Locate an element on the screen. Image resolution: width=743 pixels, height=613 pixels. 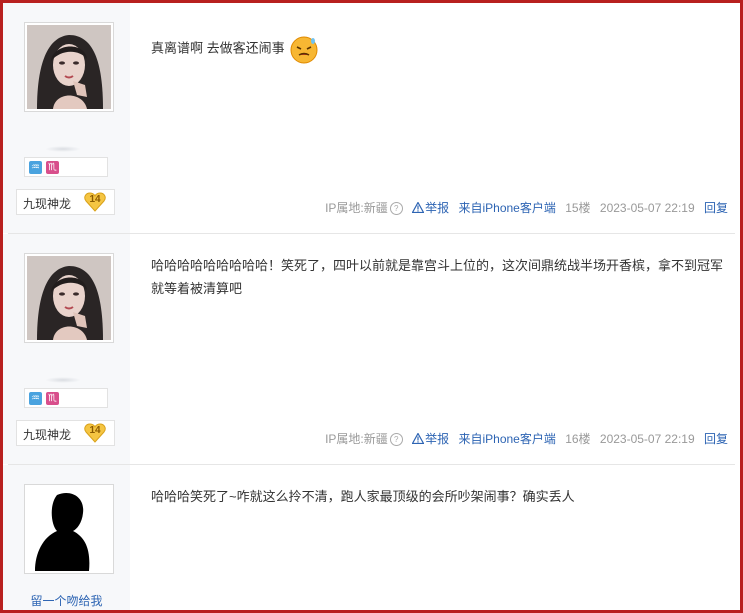
post-content: 哈哈哈笑死了~咋就这么拎不清，跑人家最顶级的会所吵架闹事？确实丢人 is located at coordinates (439, 496).